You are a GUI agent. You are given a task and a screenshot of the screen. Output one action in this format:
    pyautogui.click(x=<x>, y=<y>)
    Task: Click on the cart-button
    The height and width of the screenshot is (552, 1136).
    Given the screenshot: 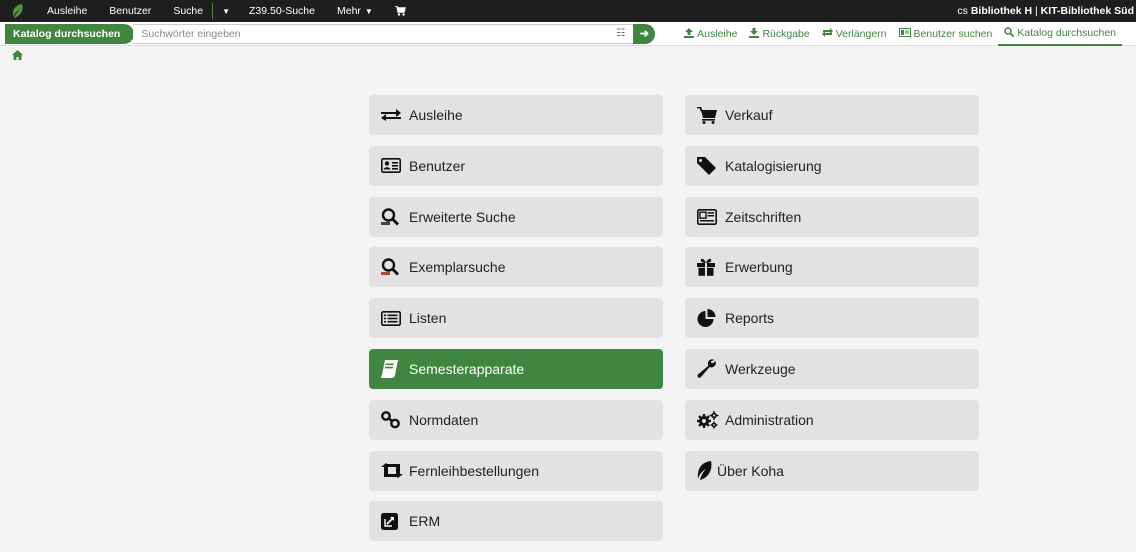 What is the action you would take?
    pyautogui.click(x=400, y=11)
    